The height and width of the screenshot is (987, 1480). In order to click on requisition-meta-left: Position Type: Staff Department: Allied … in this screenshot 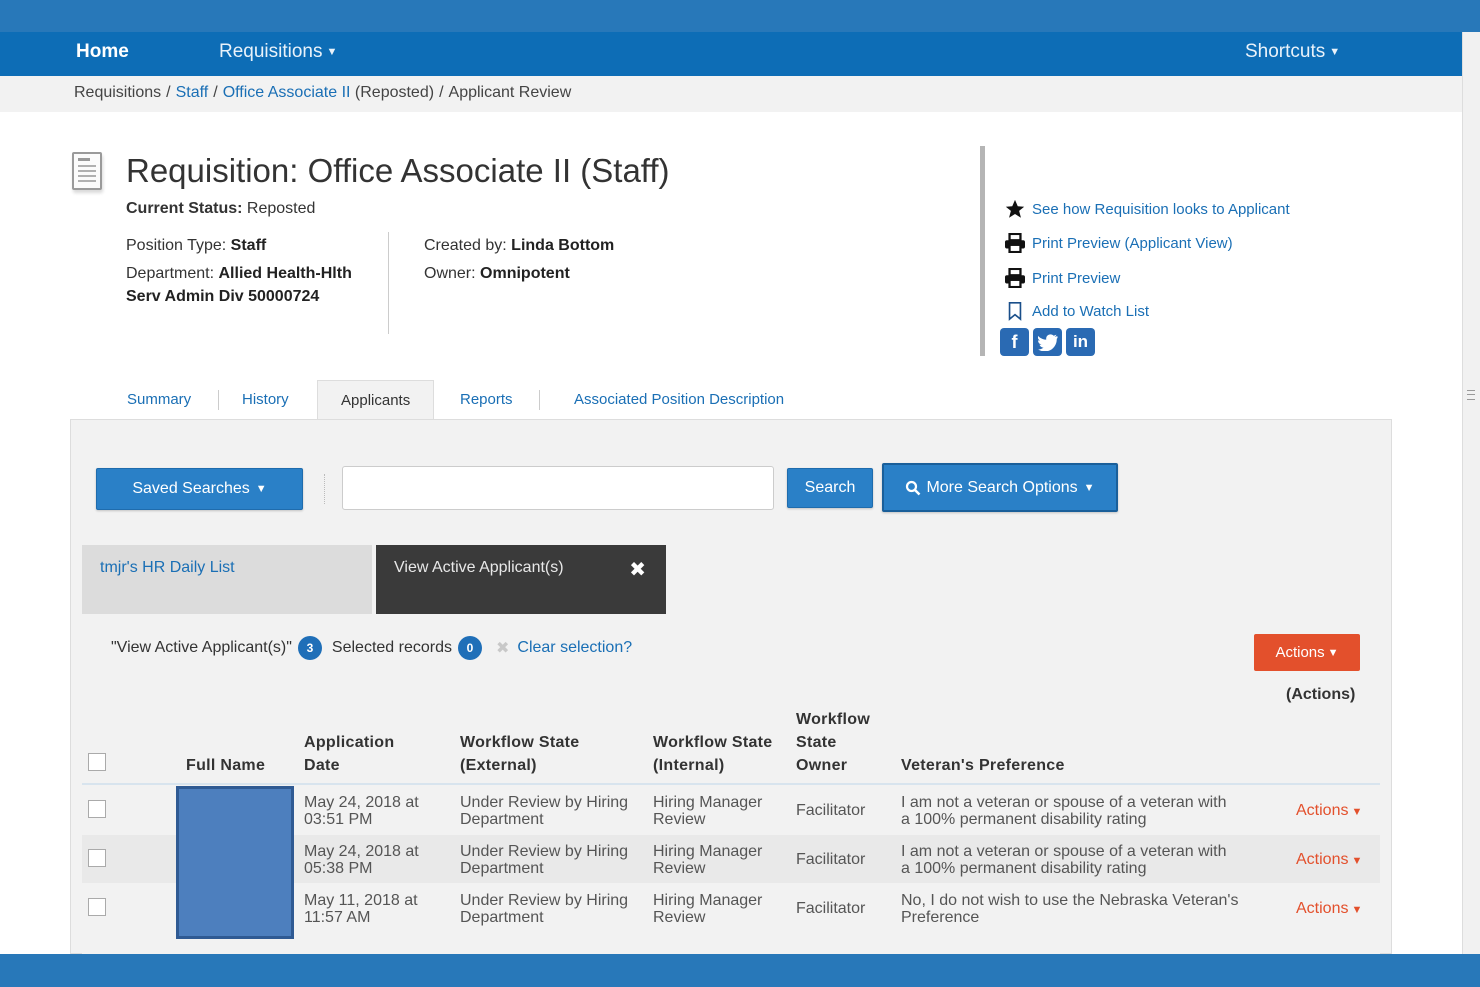, I will do `click(246, 271)`.